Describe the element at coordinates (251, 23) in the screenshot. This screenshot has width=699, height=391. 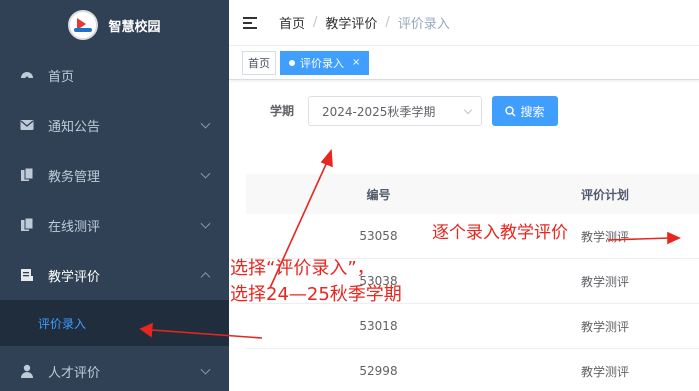
I see `hamburger-icon` at that location.